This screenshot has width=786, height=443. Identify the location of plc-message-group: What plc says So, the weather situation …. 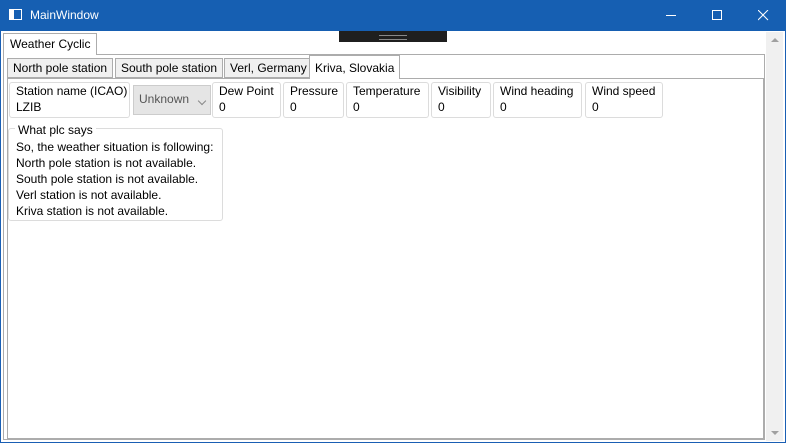
(115, 172).